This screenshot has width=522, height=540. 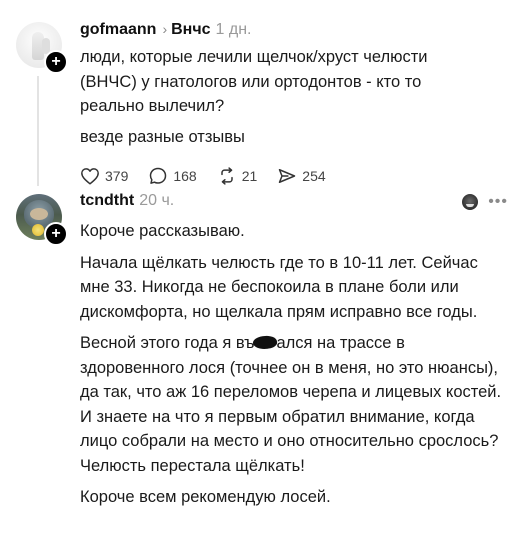 What do you see at coordinates (205, 497) in the screenshot?
I see `post-paragraph: Короче всем рекомендую лосей.` at bounding box center [205, 497].